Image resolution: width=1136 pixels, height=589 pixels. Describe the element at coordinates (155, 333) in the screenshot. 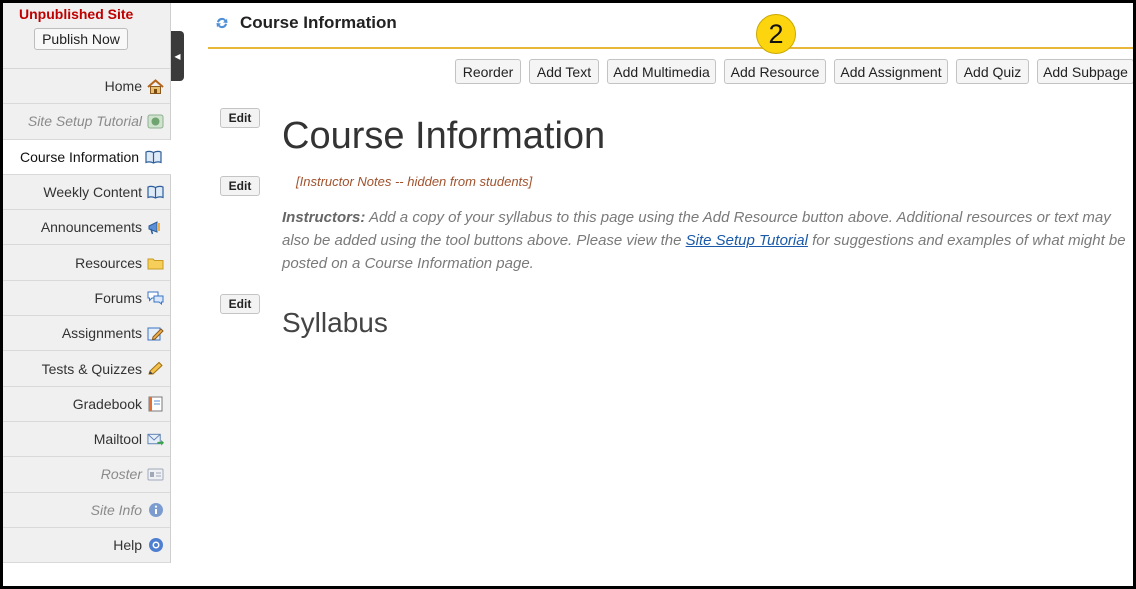

I see `pencil-paper-icon` at that location.